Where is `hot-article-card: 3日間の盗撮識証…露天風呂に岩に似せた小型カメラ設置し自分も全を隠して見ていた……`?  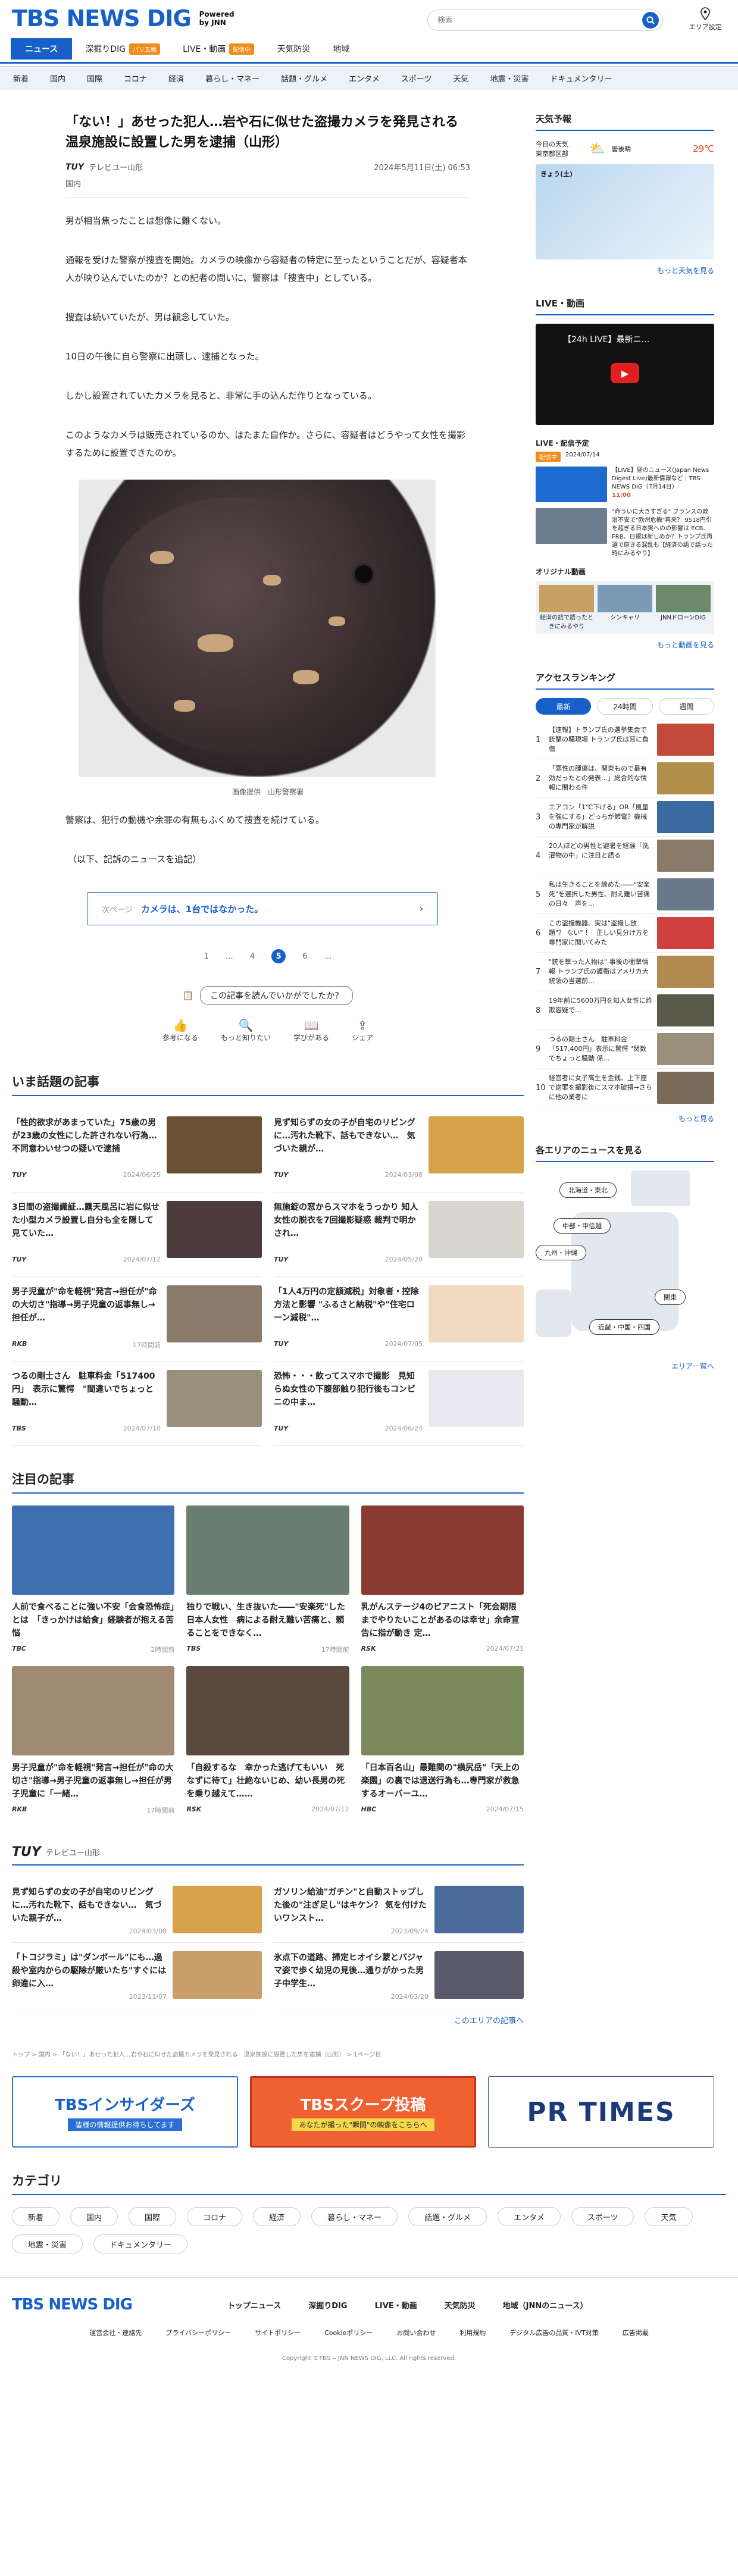
hot-article-card: 3日間の盗撮識証…露天風呂に岩に似せた小型カメラ設置し自分も全を隠して見ていた…… is located at coordinates (137, 1234).